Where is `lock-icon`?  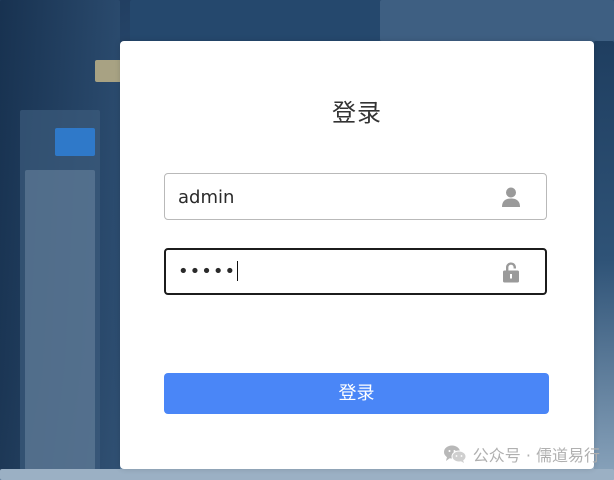 lock-icon is located at coordinates (511, 272).